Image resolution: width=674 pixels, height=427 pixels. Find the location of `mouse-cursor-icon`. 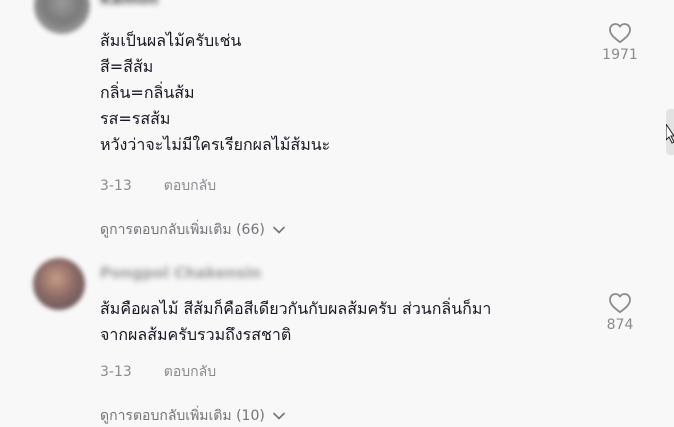

mouse-cursor-icon is located at coordinates (669, 135).